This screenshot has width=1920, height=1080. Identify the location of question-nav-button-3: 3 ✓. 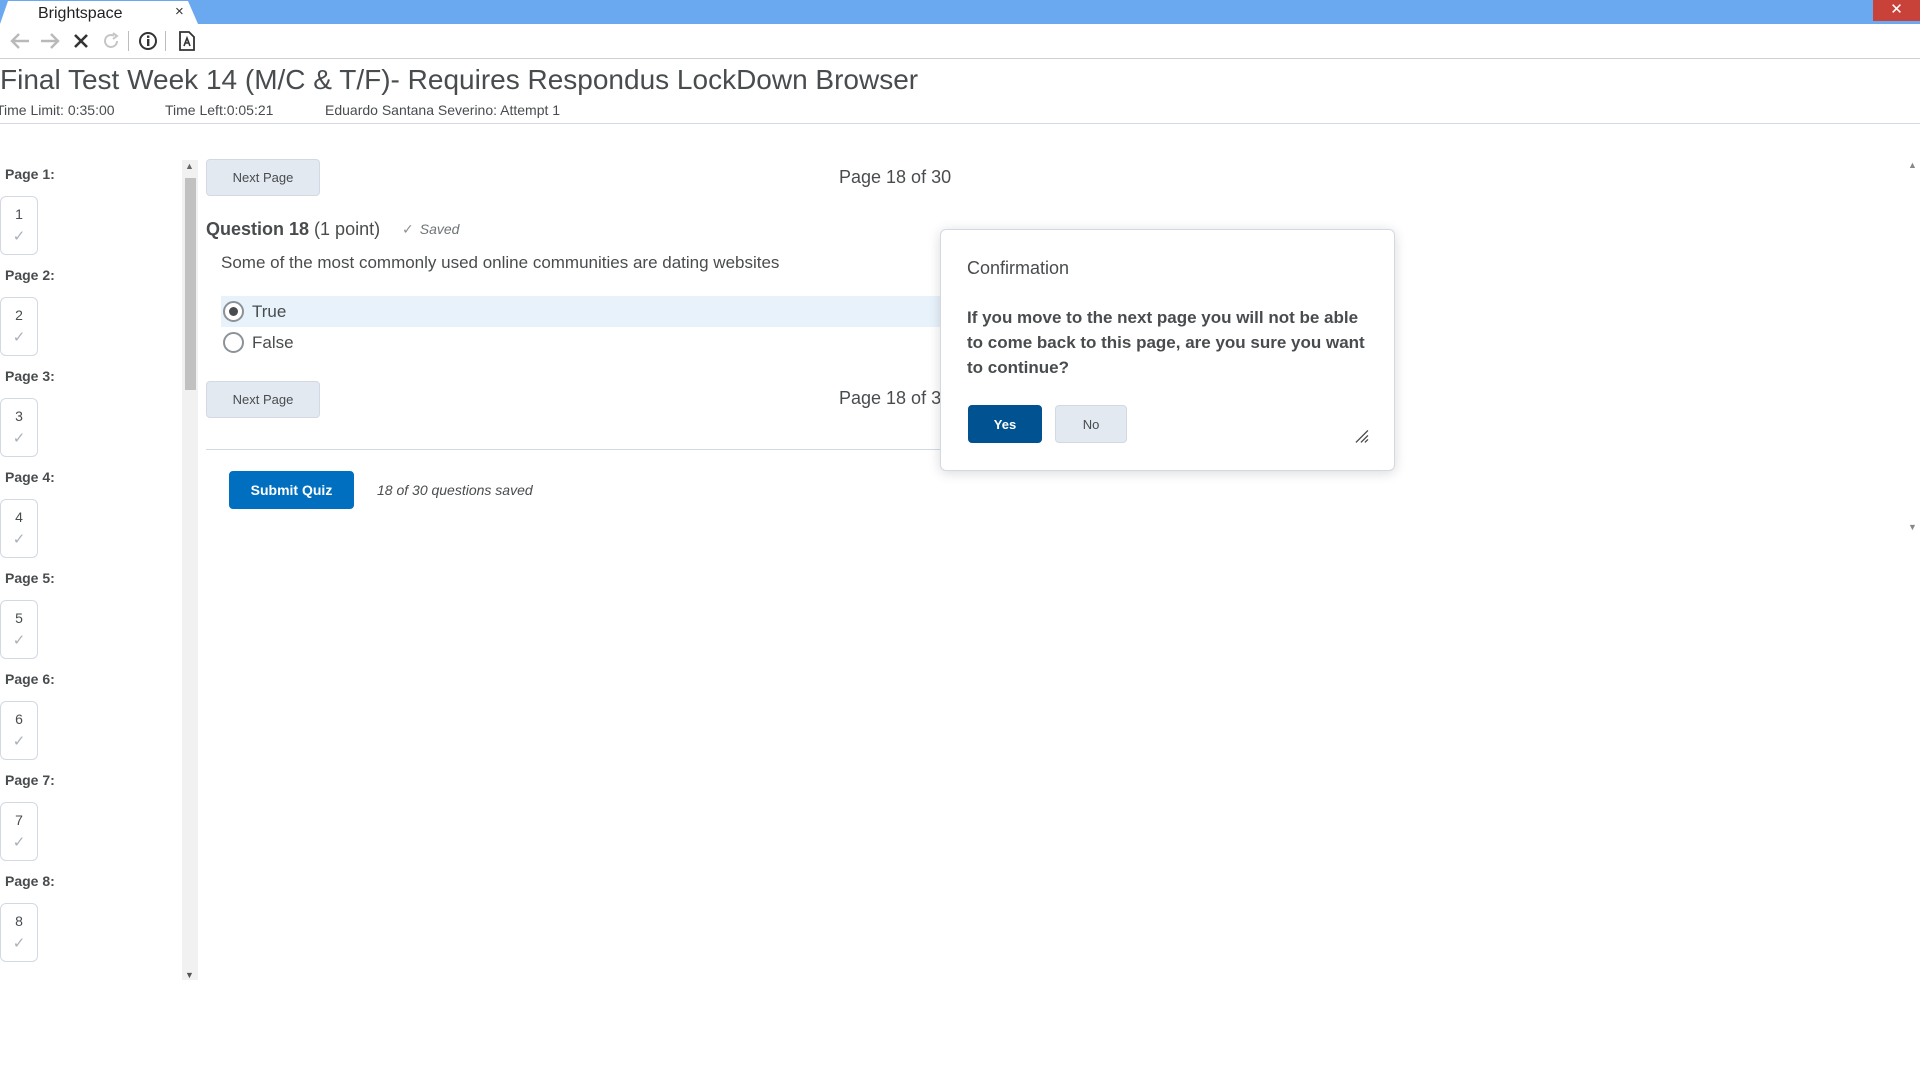
(19, 427).